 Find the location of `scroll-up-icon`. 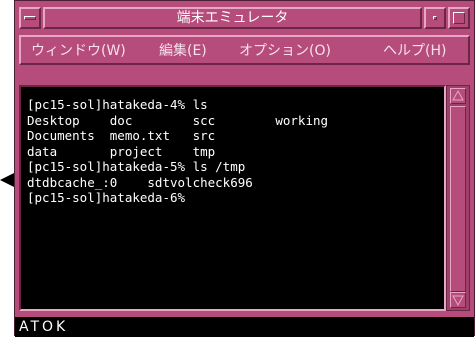

scroll-up-icon is located at coordinates (458, 95).